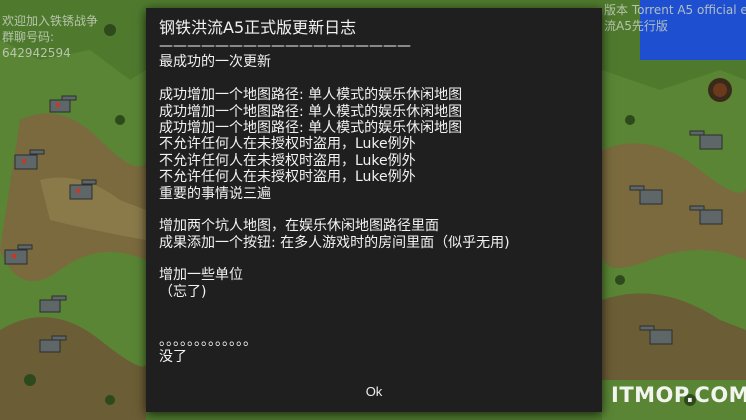 The height and width of the screenshot is (420, 746). I want to click on dialog-title: 钢铁洪流A5正式版更新日志, so click(258, 27).